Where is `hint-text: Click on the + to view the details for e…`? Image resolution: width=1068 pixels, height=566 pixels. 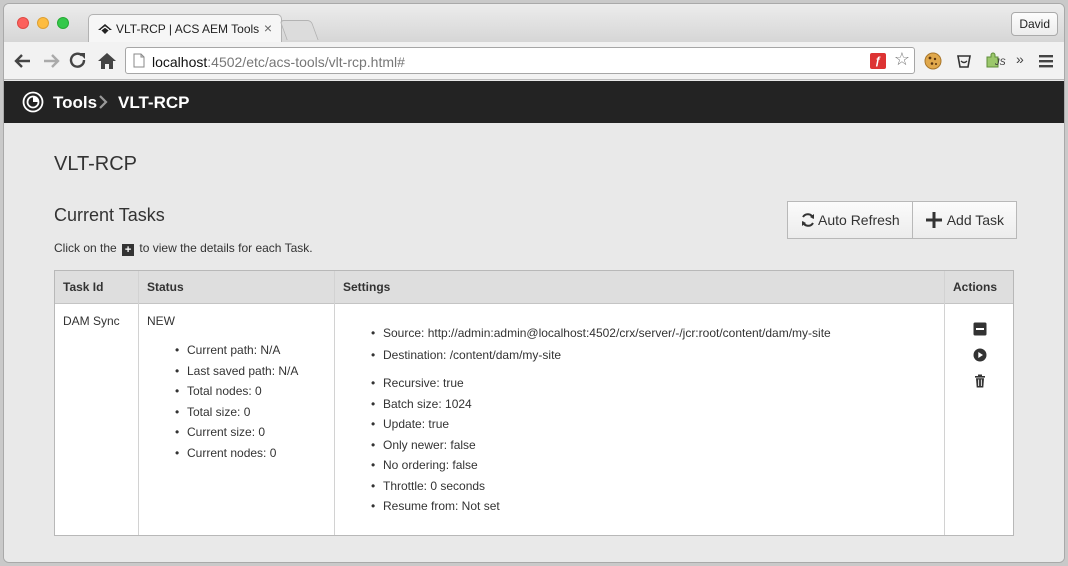 hint-text: Click on the + to view the details for e… is located at coordinates (183, 248).